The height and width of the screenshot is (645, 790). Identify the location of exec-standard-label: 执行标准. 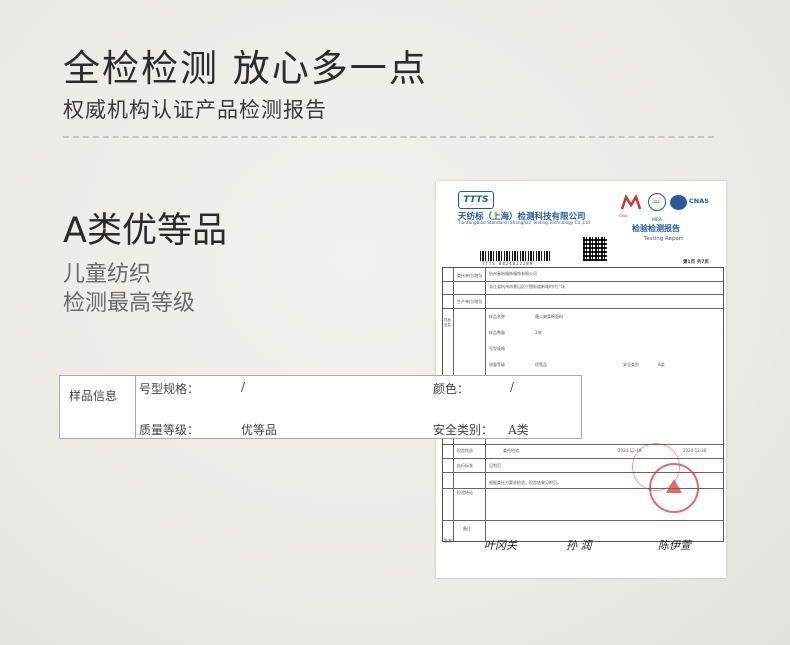
(465, 465).